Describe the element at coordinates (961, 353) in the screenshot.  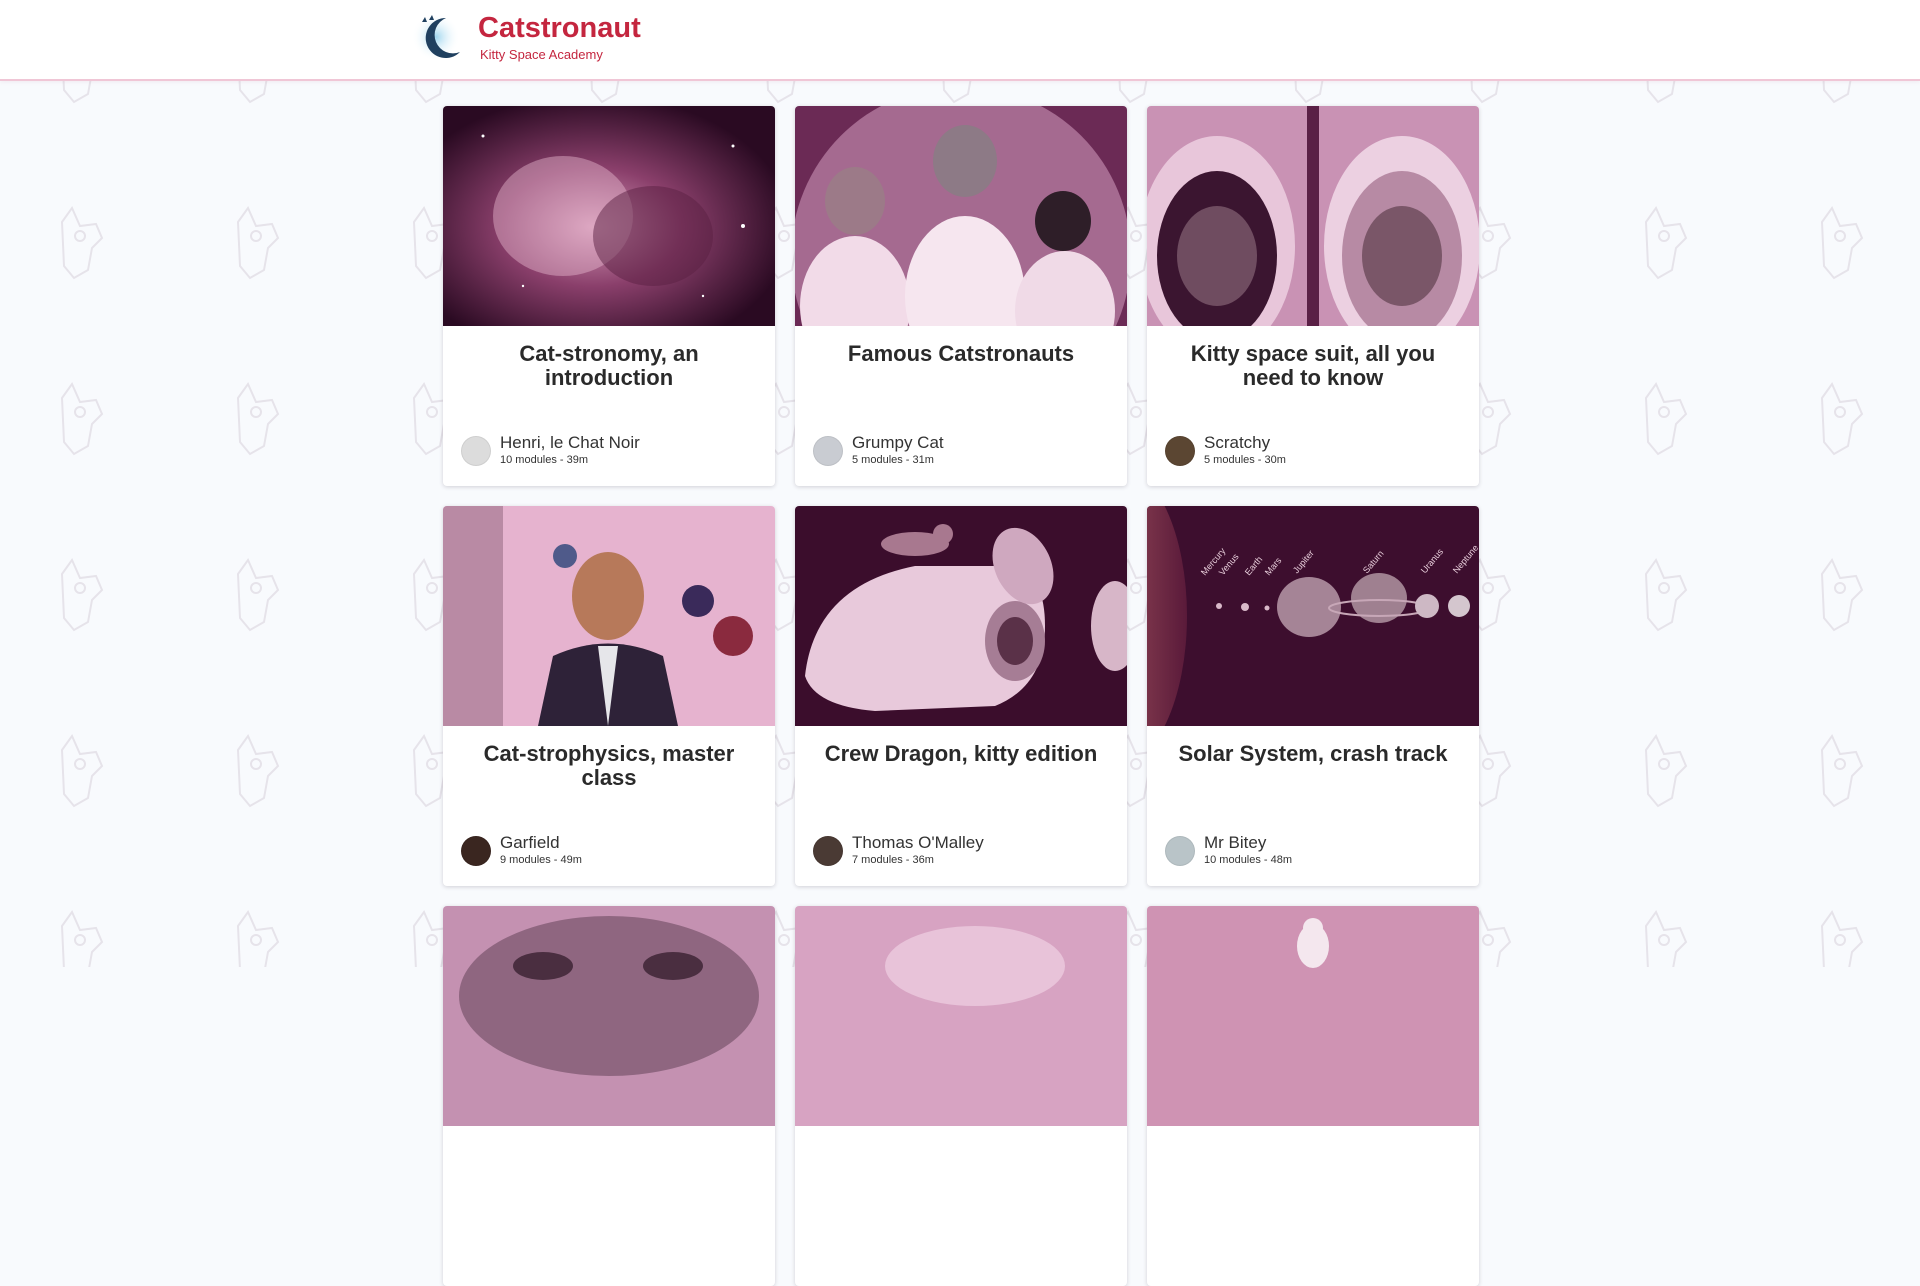
I see `track-title: Famous Catstronauts` at that location.